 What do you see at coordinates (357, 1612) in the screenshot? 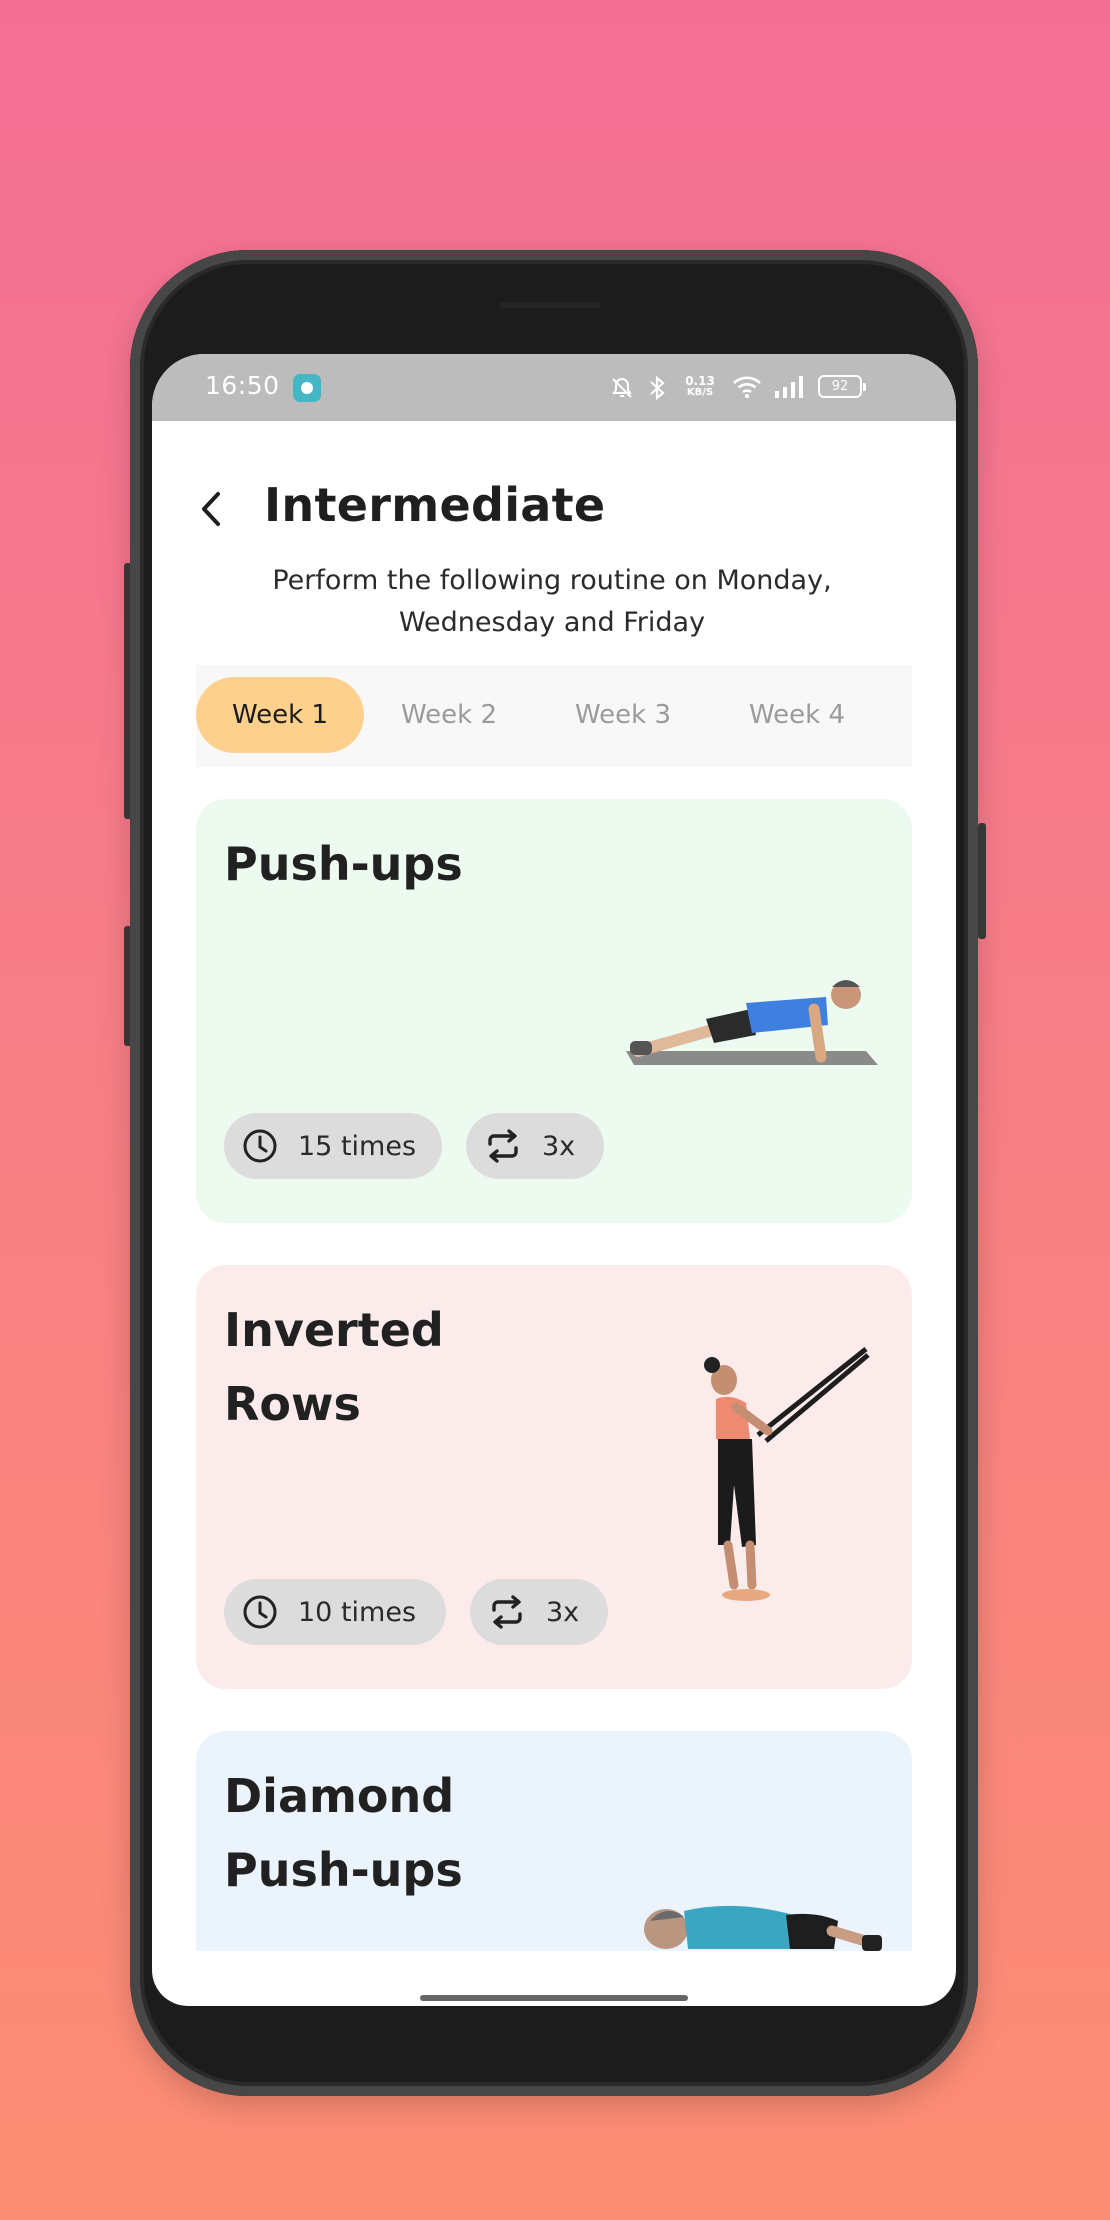
I see `reps-value: 10 times` at bounding box center [357, 1612].